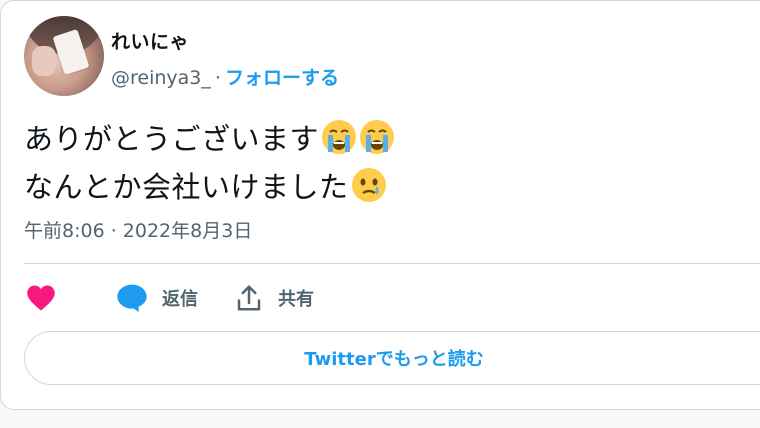 The height and width of the screenshot is (428, 760). What do you see at coordinates (392, 358) in the screenshot?
I see `read-more-button: Twitterでもっと読む` at bounding box center [392, 358].